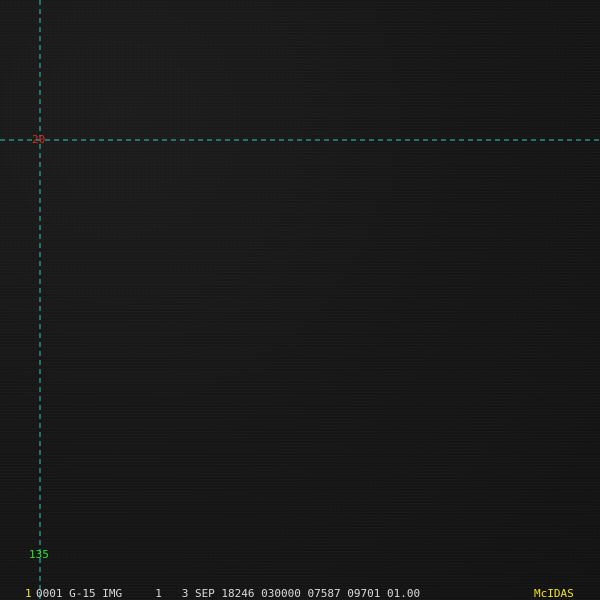  Describe the element at coordinates (554, 593) in the screenshot. I see `brand-label: McIDAS` at that location.